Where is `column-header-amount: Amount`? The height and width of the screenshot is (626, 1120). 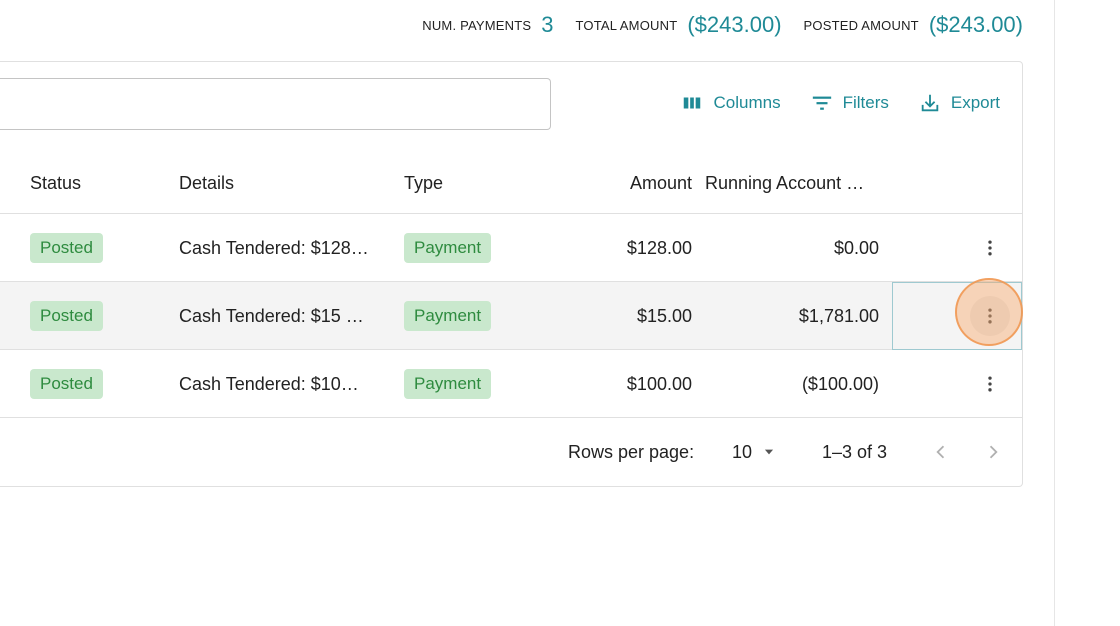 column-header-amount: Amount is located at coordinates (625, 183).